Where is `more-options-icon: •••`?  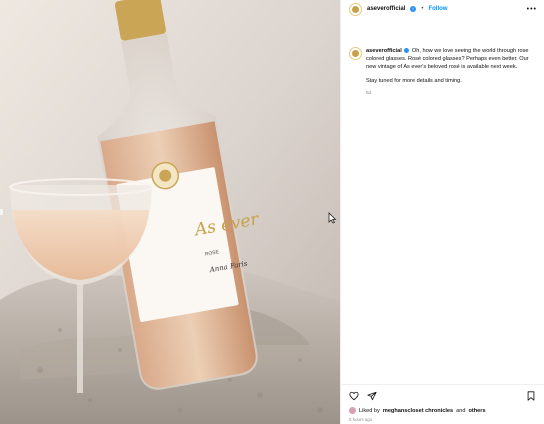
more-options-icon: ••• is located at coordinates (532, 9).